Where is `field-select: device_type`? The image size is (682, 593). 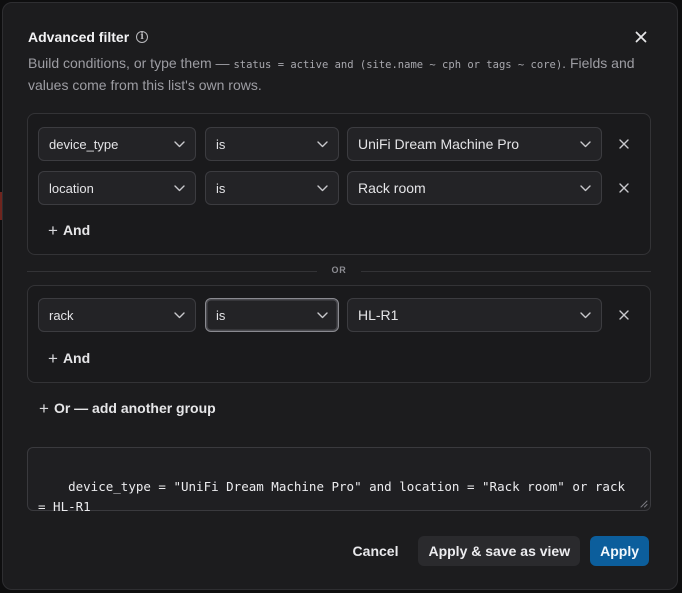 field-select: device_type is located at coordinates (117, 144).